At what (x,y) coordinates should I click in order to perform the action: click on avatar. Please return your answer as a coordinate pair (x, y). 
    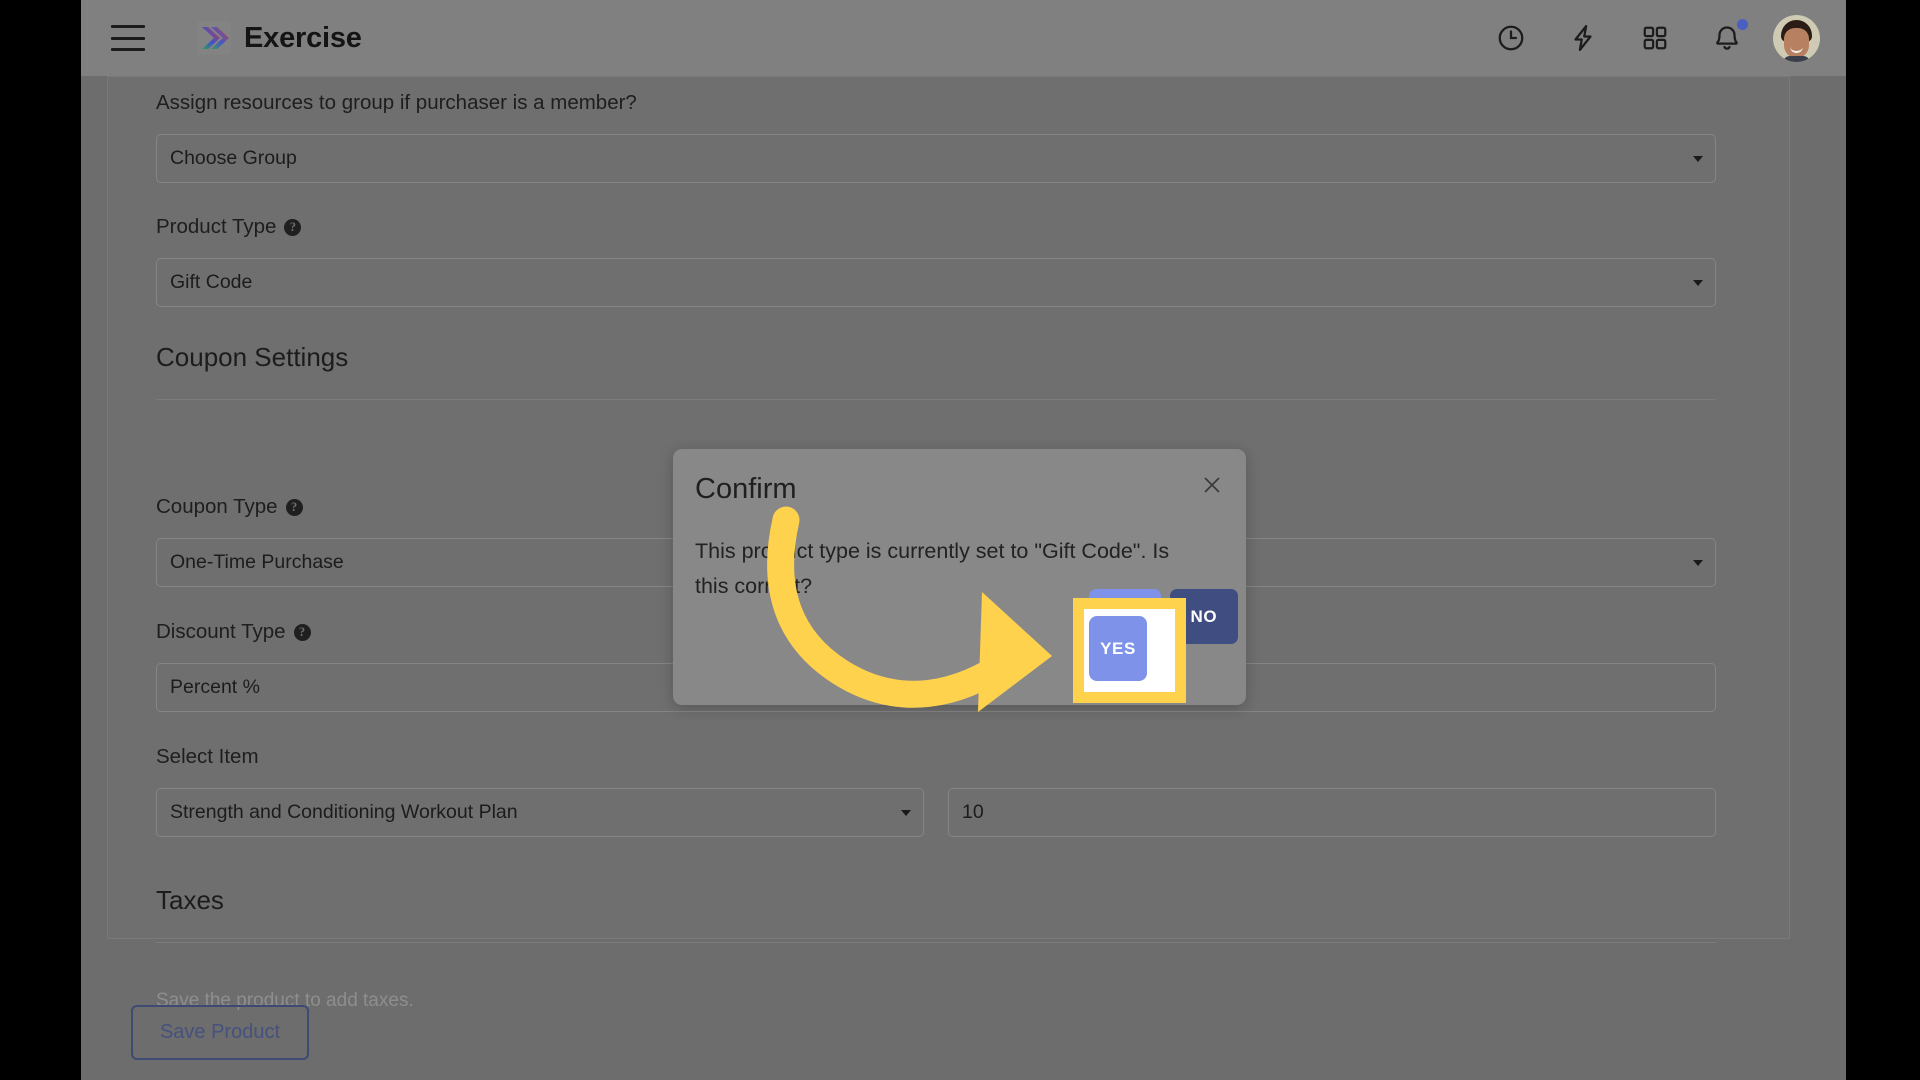
    Looking at the image, I should click on (1796, 38).